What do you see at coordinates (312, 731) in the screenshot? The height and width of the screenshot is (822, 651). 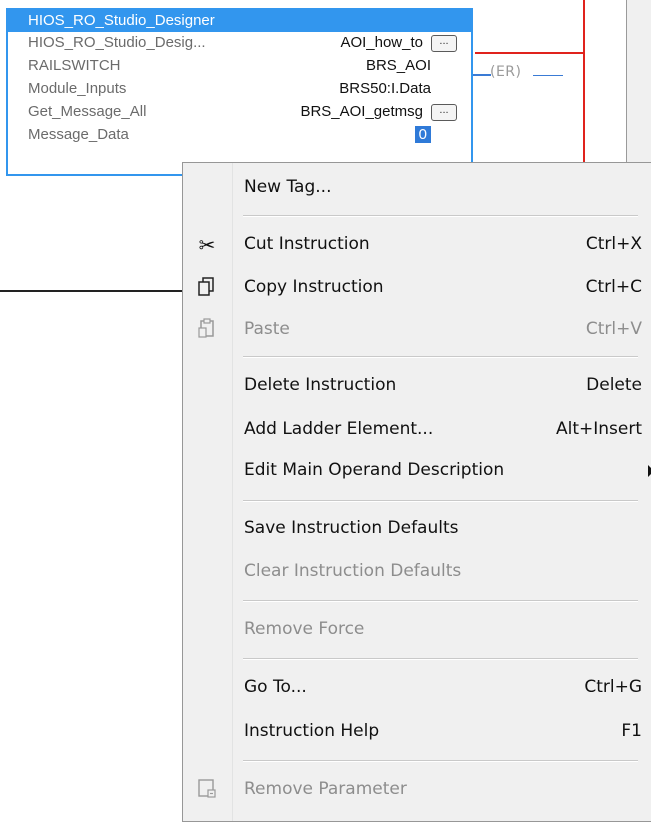 I see `menu-item-label: Instruction Help` at bounding box center [312, 731].